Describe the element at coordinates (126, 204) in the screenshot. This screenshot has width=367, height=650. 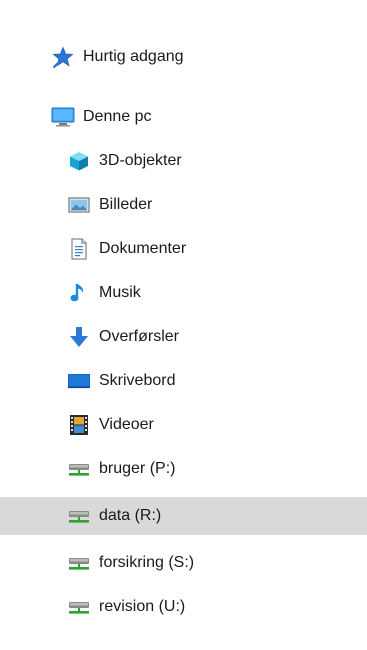
I see `nav-item-label: Billeder` at that location.